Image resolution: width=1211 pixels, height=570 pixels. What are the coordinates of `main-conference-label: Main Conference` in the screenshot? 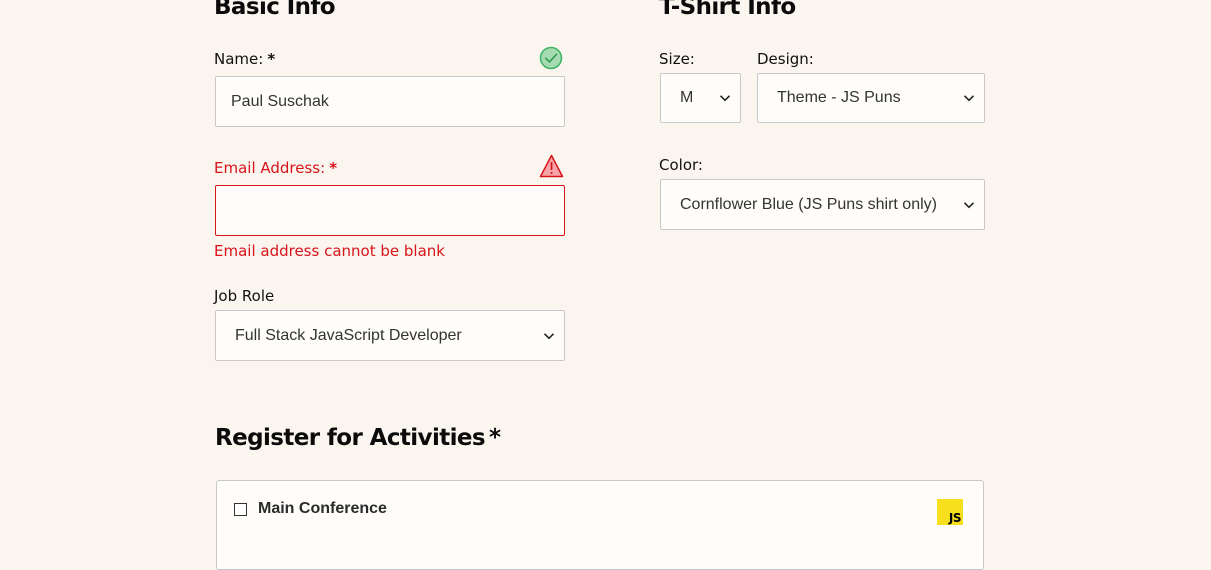 It's located at (322, 509).